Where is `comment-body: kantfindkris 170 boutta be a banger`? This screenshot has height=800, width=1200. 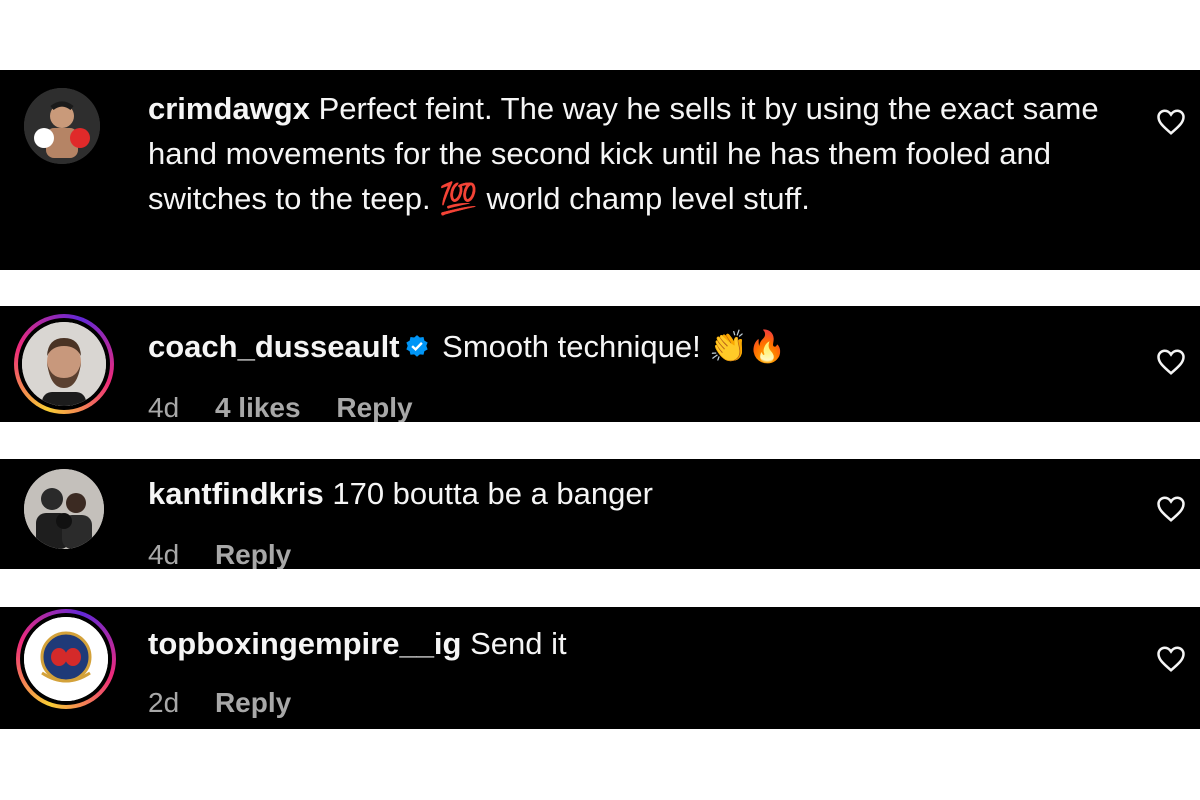
comment-body: kantfindkris 170 boutta be a banger is located at coordinates (628, 493).